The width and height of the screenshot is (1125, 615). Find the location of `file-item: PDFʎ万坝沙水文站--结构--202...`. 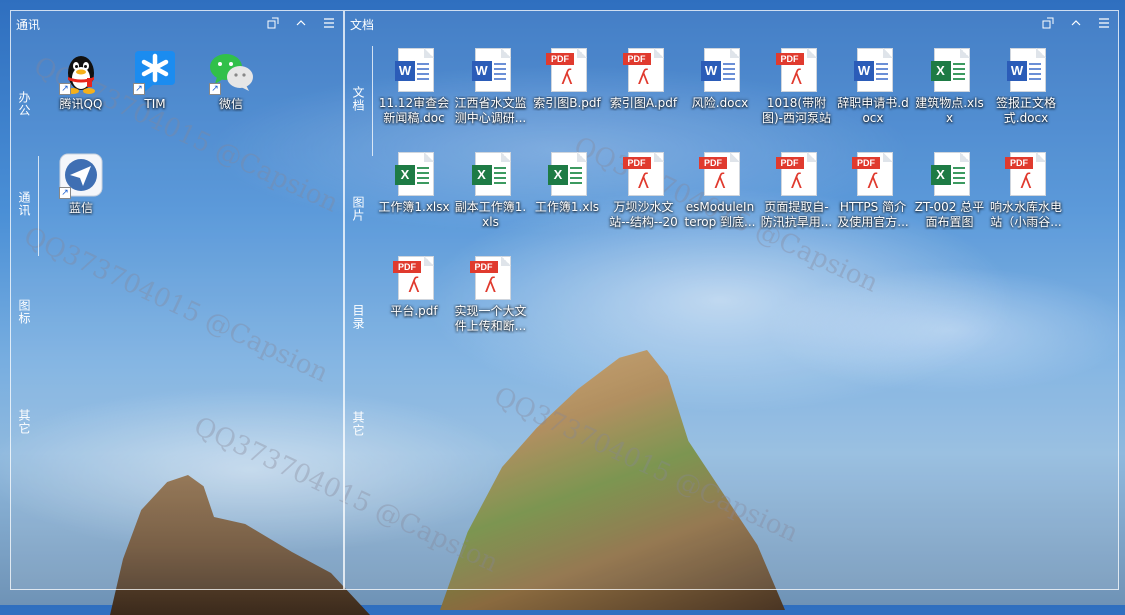

file-item: PDFʎ万坝沙水文站--结构--202... is located at coordinates (644, 190).